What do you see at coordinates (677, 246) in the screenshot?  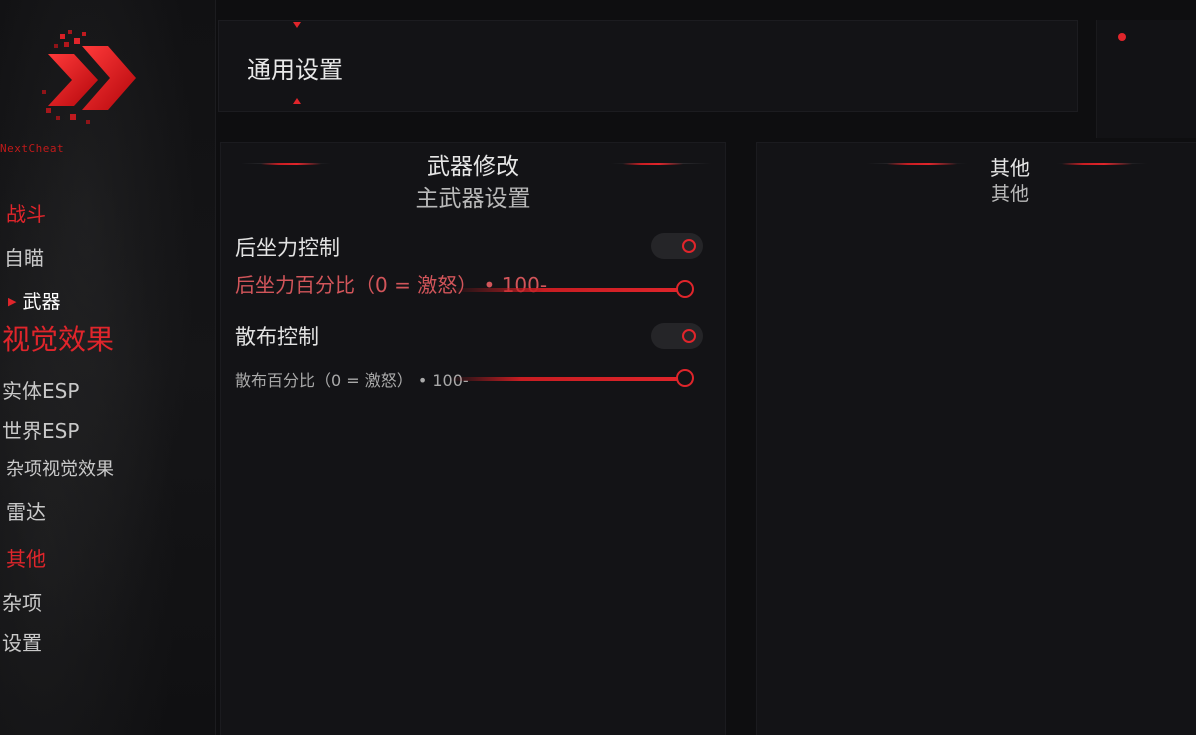 I see `recoil-control-toggle` at bounding box center [677, 246].